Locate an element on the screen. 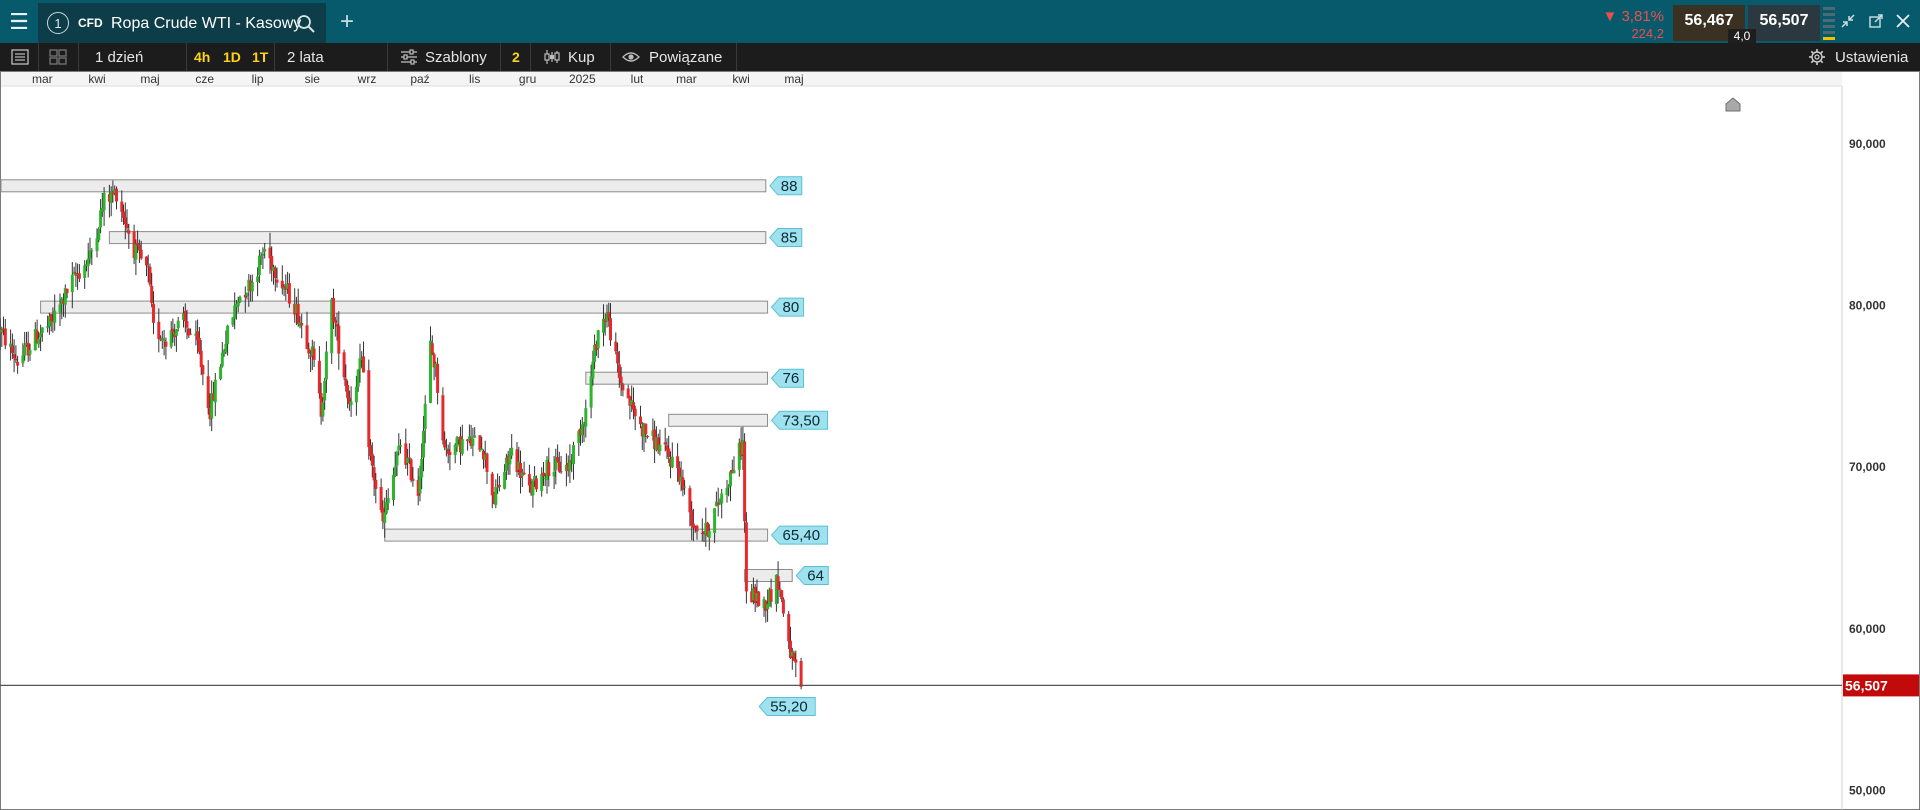  level-marker: 88 is located at coordinates (786, 186).